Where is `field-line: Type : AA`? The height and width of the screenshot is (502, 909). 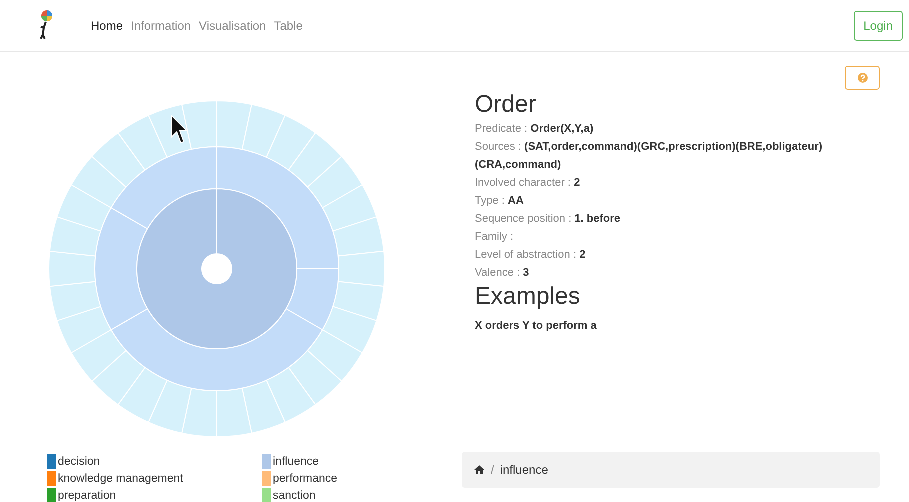 field-line: Type : AA is located at coordinates (500, 201).